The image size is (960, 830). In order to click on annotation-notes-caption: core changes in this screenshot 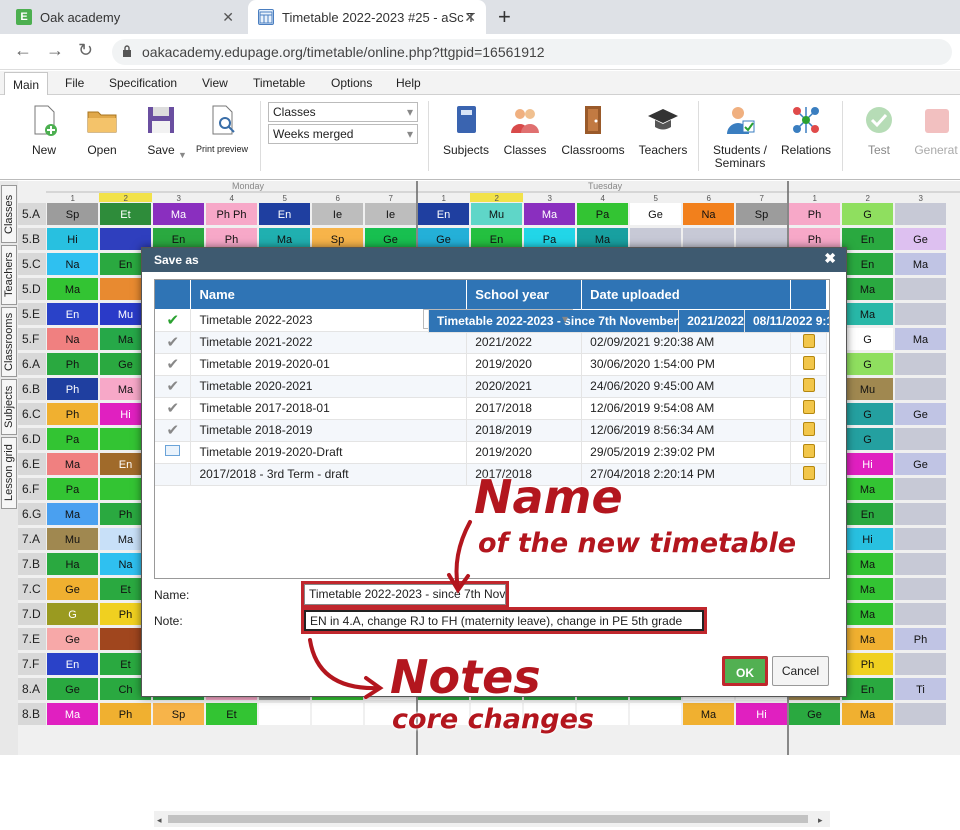, I will do `click(493, 719)`.